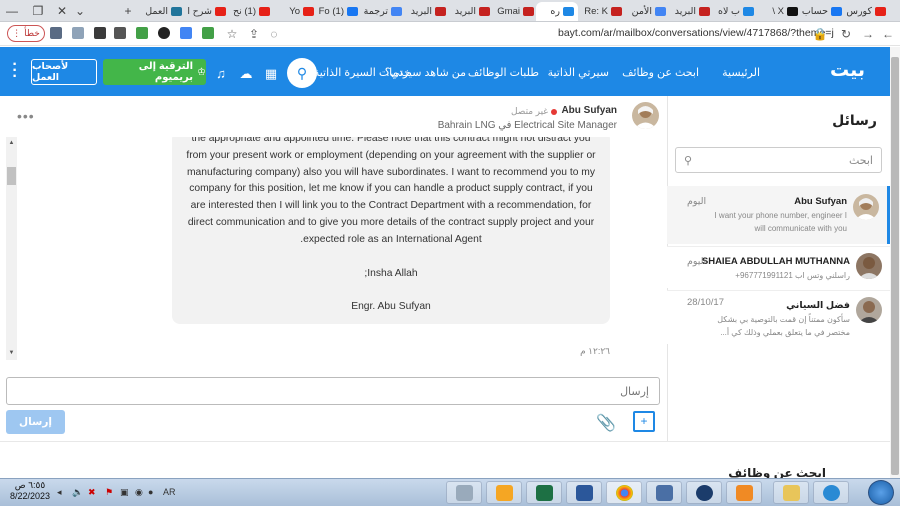  What do you see at coordinates (504, 492) in the screenshot?
I see `taskbar-app-outlook` at bounding box center [504, 492].